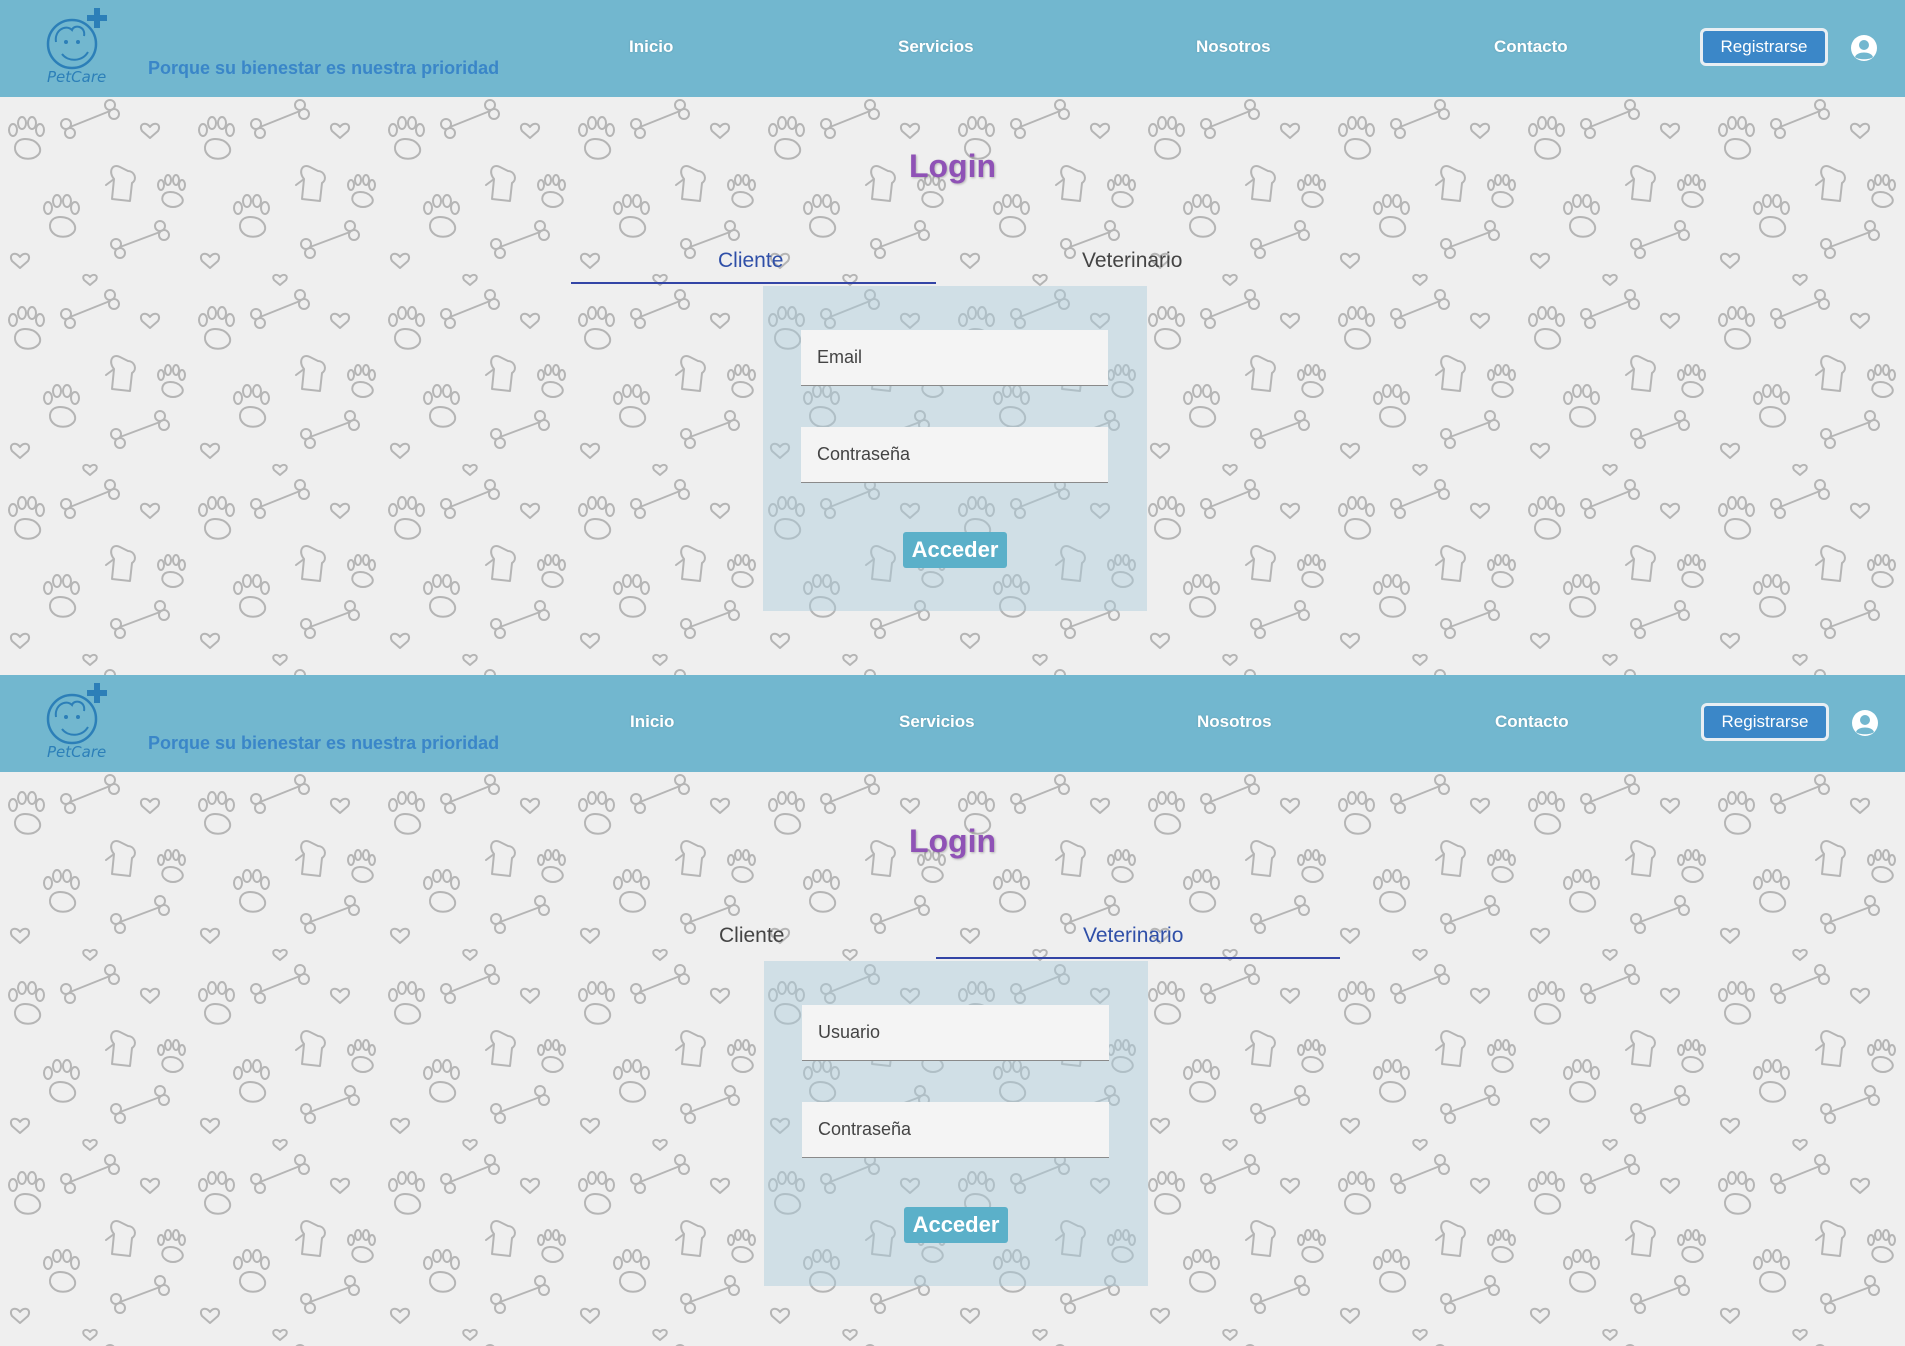 The width and height of the screenshot is (1905, 1346). I want to click on usuario-field, so click(955, 1033).